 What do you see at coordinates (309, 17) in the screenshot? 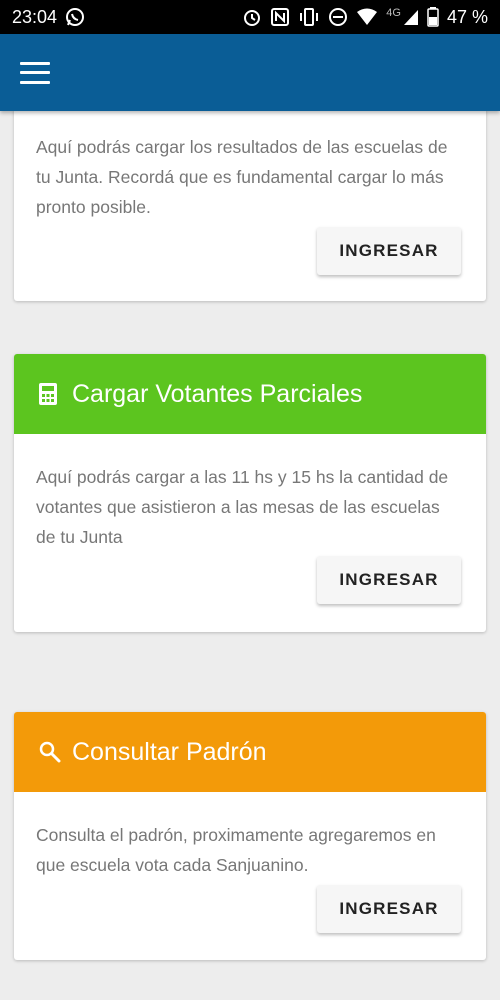
I see `vibrate-icon` at bounding box center [309, 17].